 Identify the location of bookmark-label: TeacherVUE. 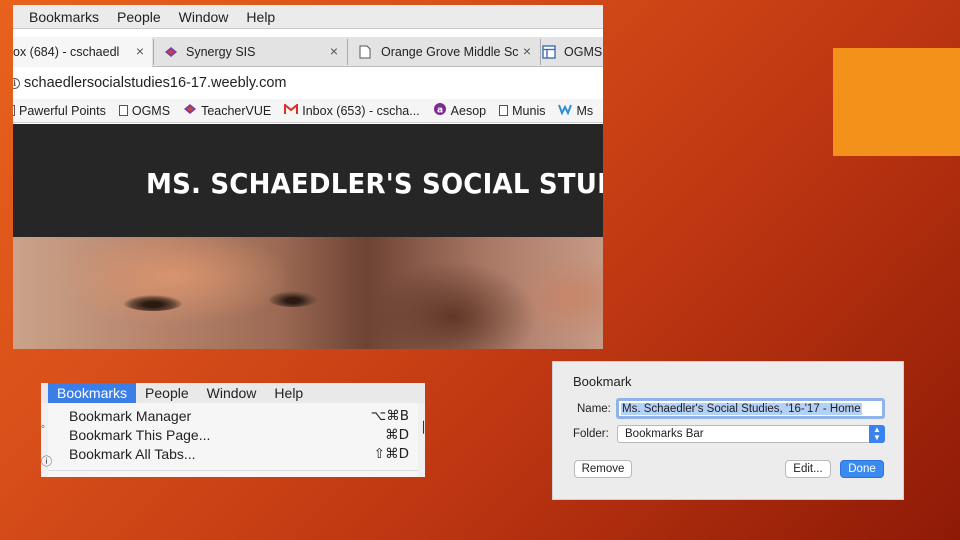
(236, 110).